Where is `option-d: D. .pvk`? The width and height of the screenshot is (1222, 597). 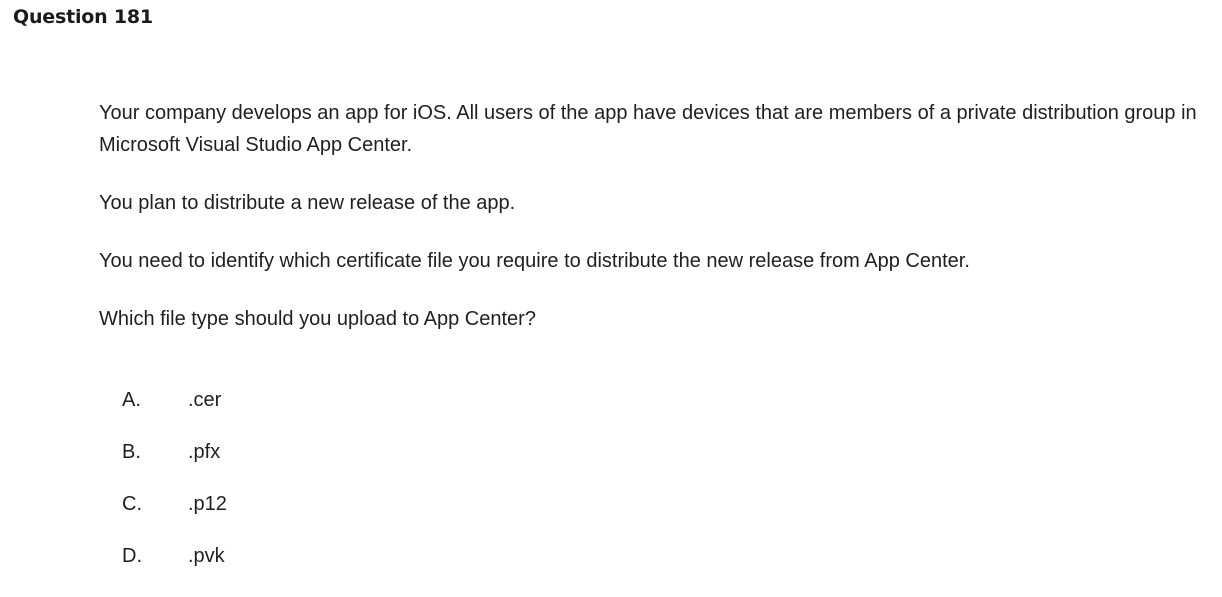
option-d: D. .pvk is located at coordinates (174, 571).